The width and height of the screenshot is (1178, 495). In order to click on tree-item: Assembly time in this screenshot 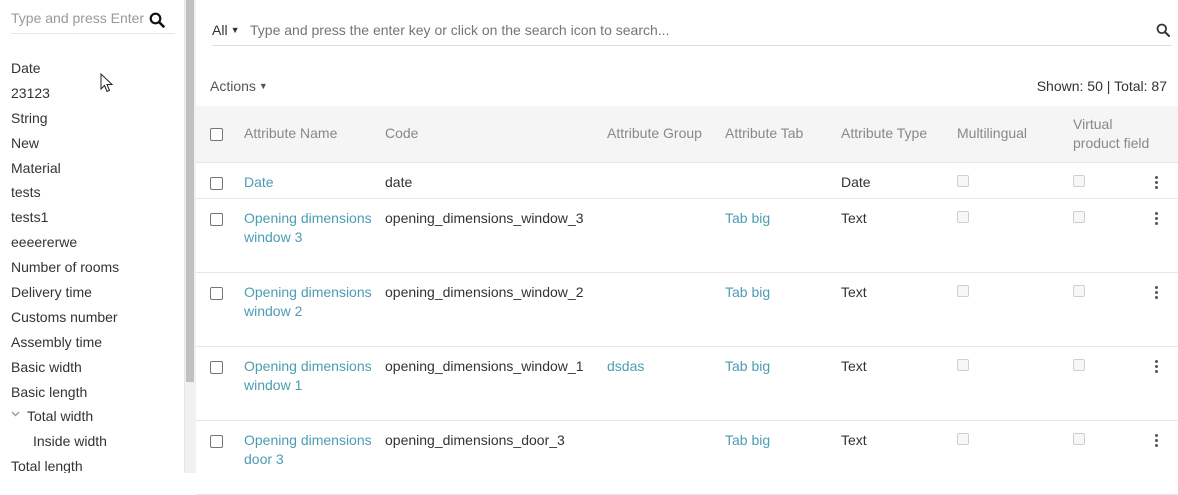, I will do `click(92, 342)`.